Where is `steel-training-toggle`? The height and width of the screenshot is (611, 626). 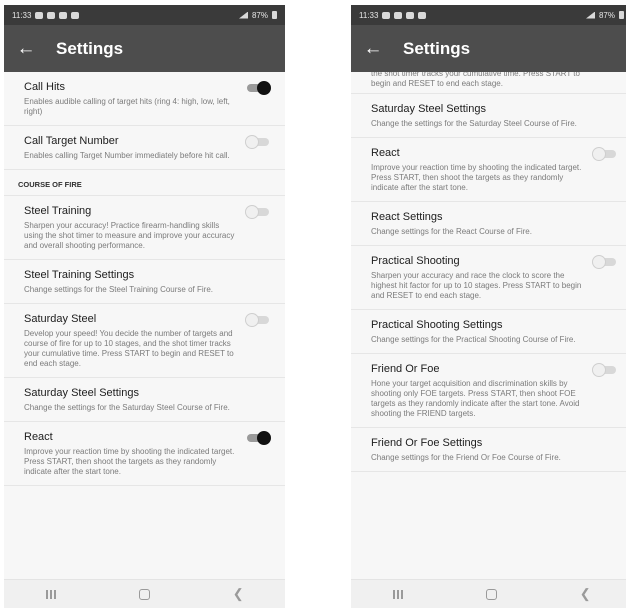
steel-training-toggle is located at coordinates (258, 212).